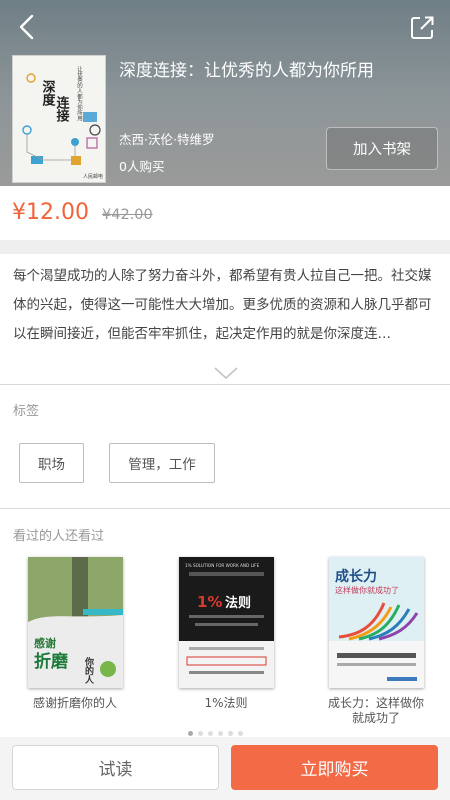 This screenshot has width=450, height=800. Describe the element at coordinates (50, 212) in the screenshot. I see `current-price: ¥12.00` at that location.